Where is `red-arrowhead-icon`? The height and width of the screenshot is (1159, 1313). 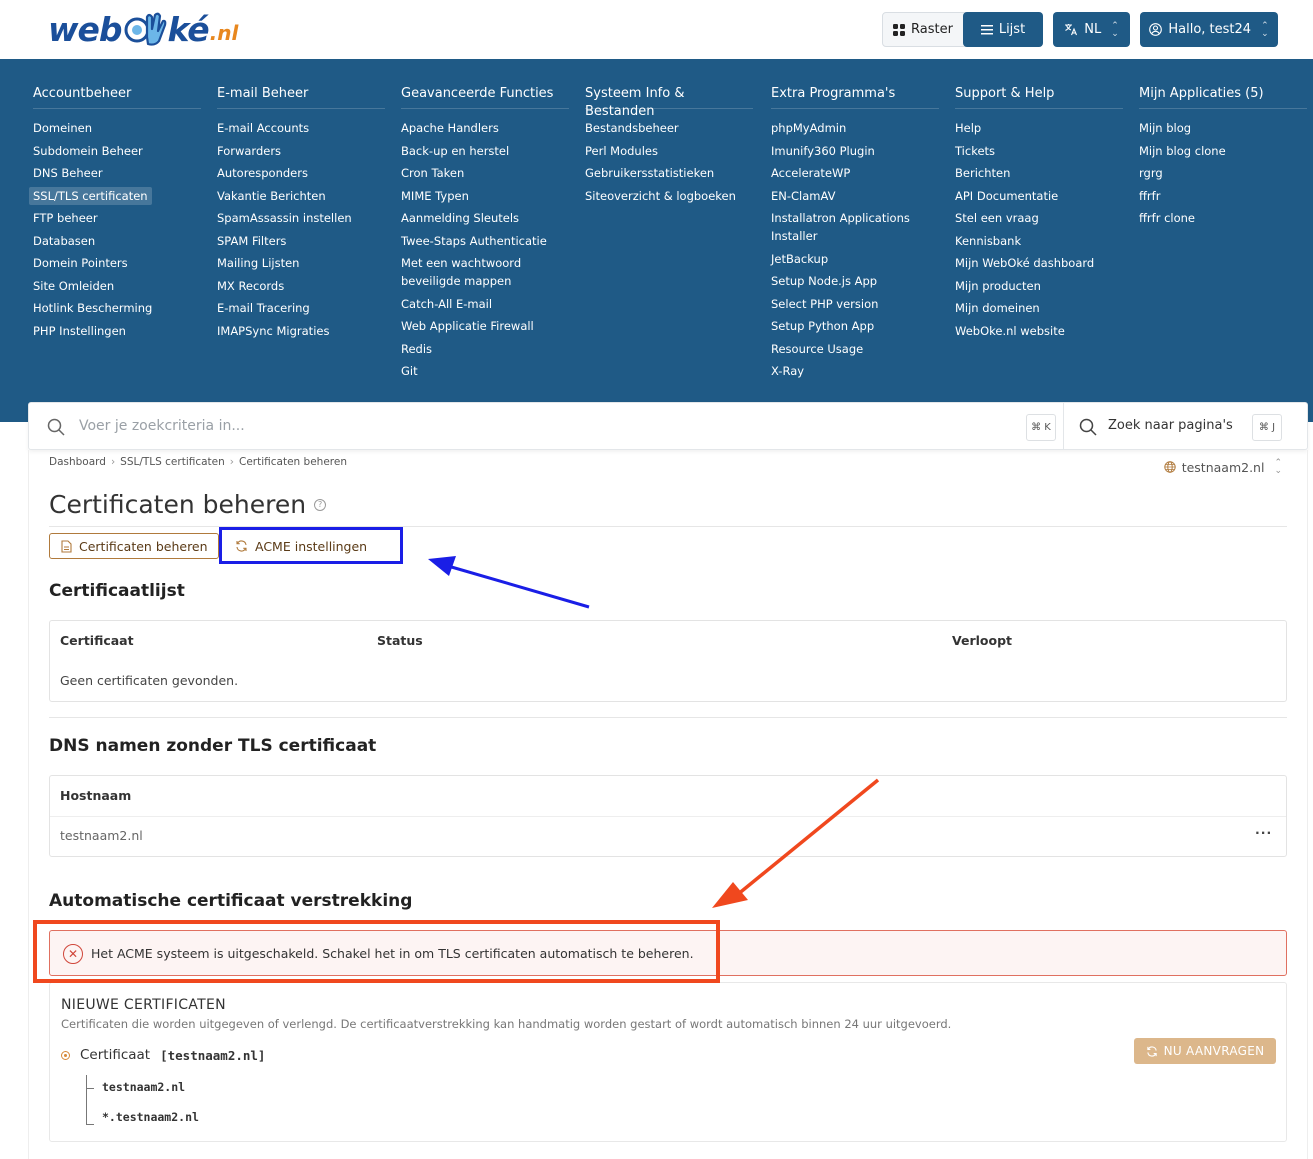 red-arrowhead-icon is located at coordinates (730, 895).